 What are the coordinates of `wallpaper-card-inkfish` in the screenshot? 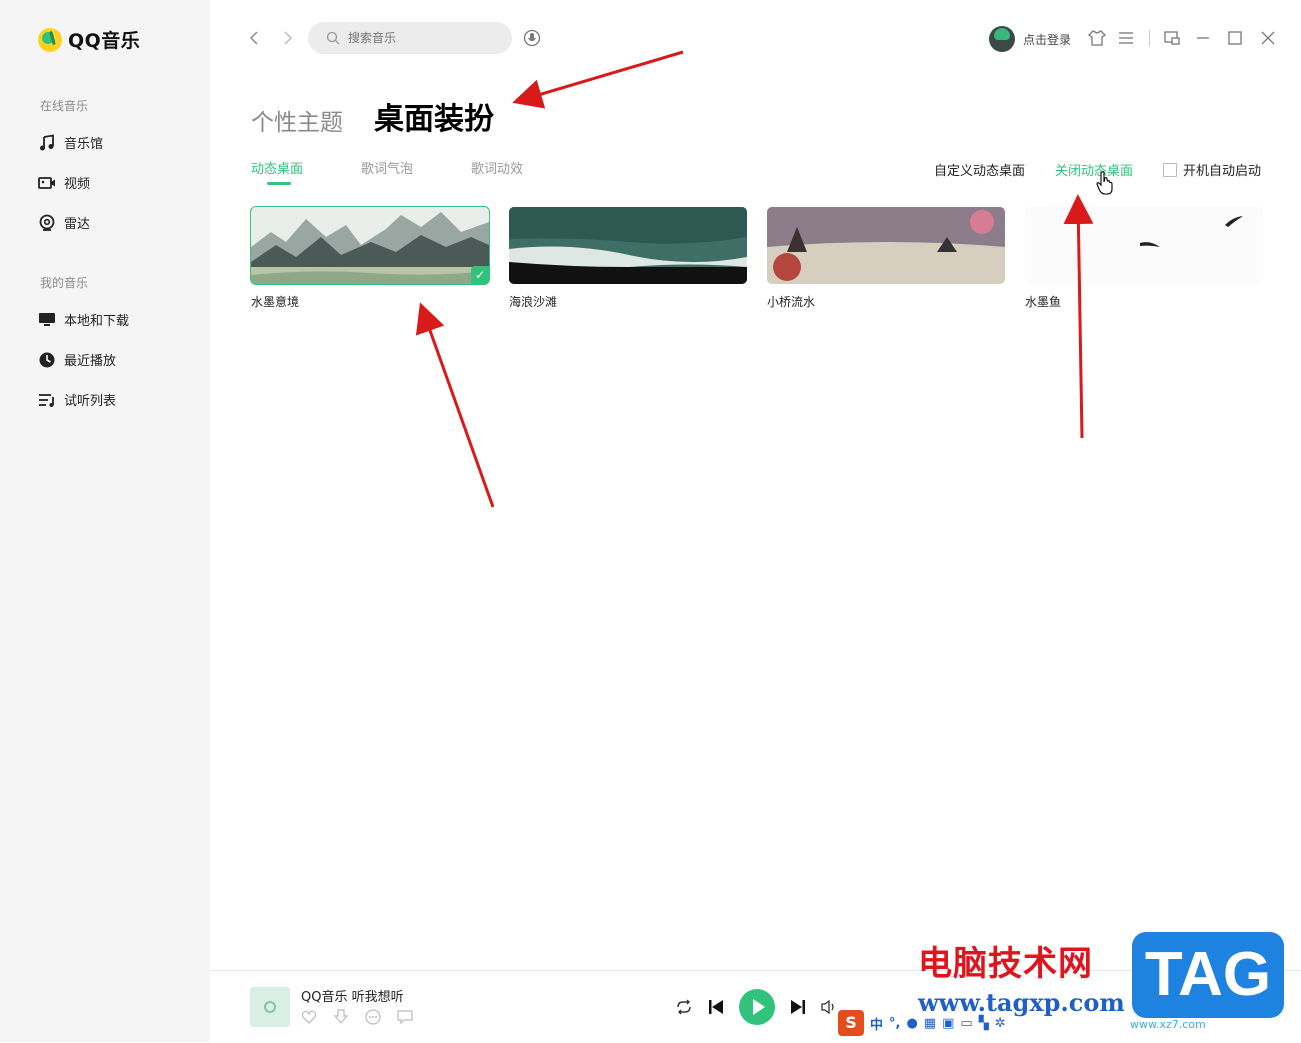 It's located at (1144, 245).